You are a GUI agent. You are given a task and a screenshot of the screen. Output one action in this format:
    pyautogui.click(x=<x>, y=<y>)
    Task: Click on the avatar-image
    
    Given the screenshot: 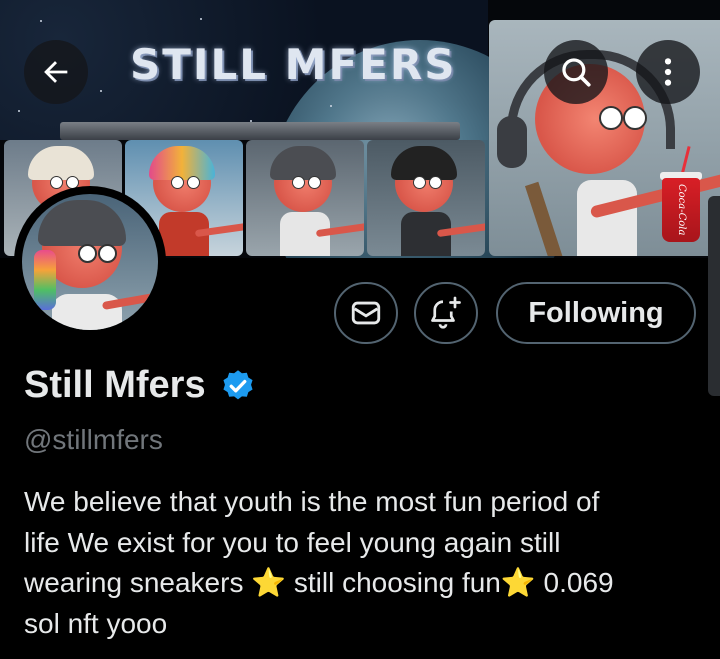 What is the action you would take?
    pyautogui.click(x=90, y=262)
    